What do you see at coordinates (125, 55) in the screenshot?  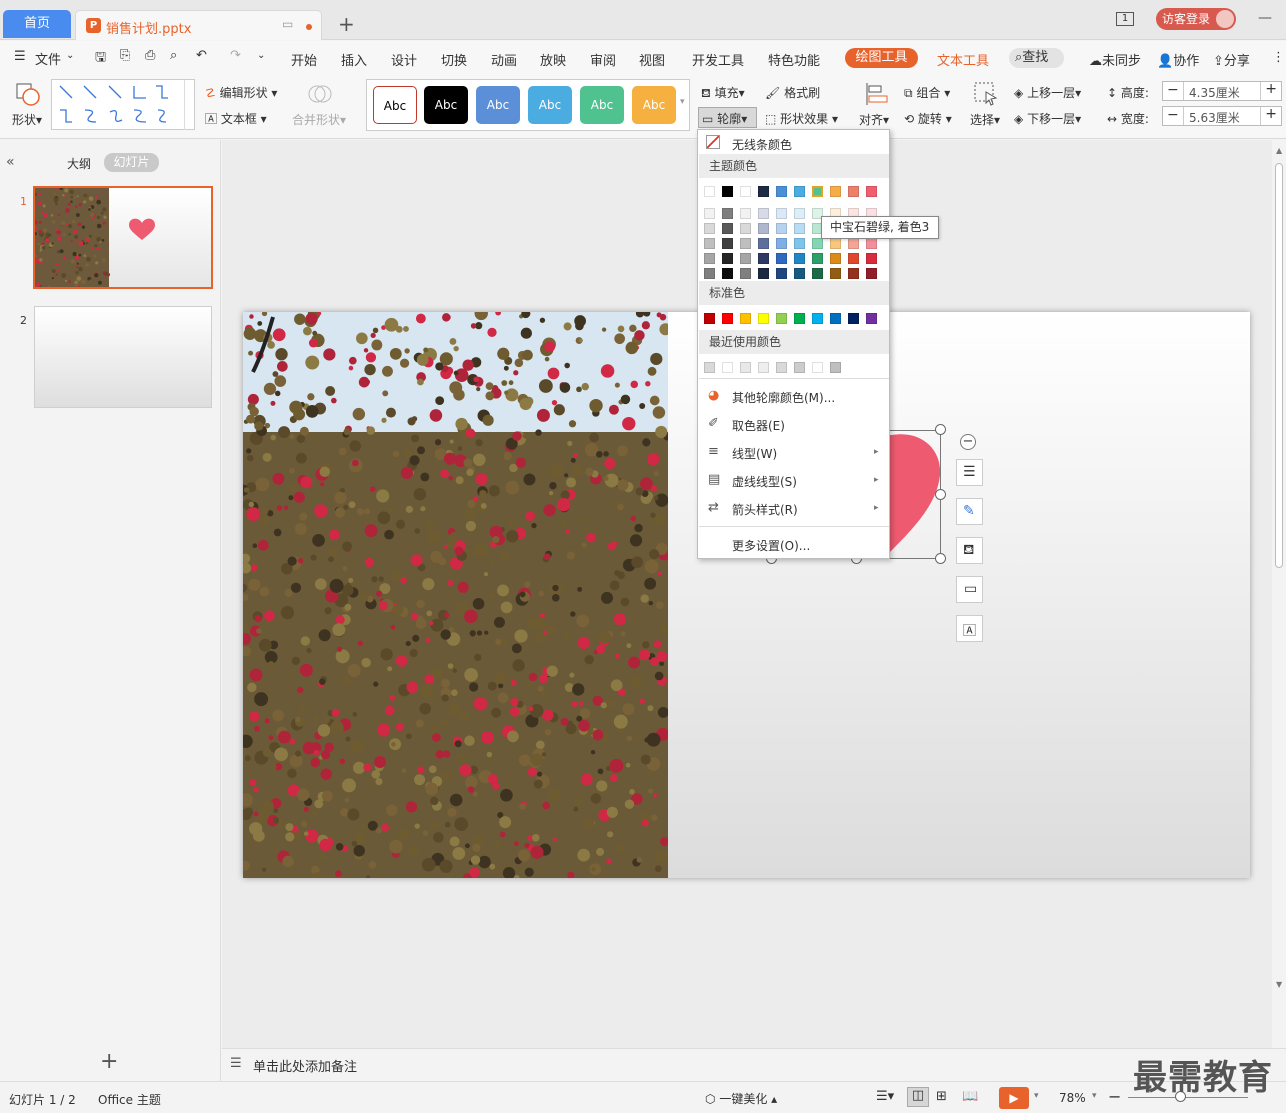 I see `export-icon: ⎘` at bounding box center [125, 55].